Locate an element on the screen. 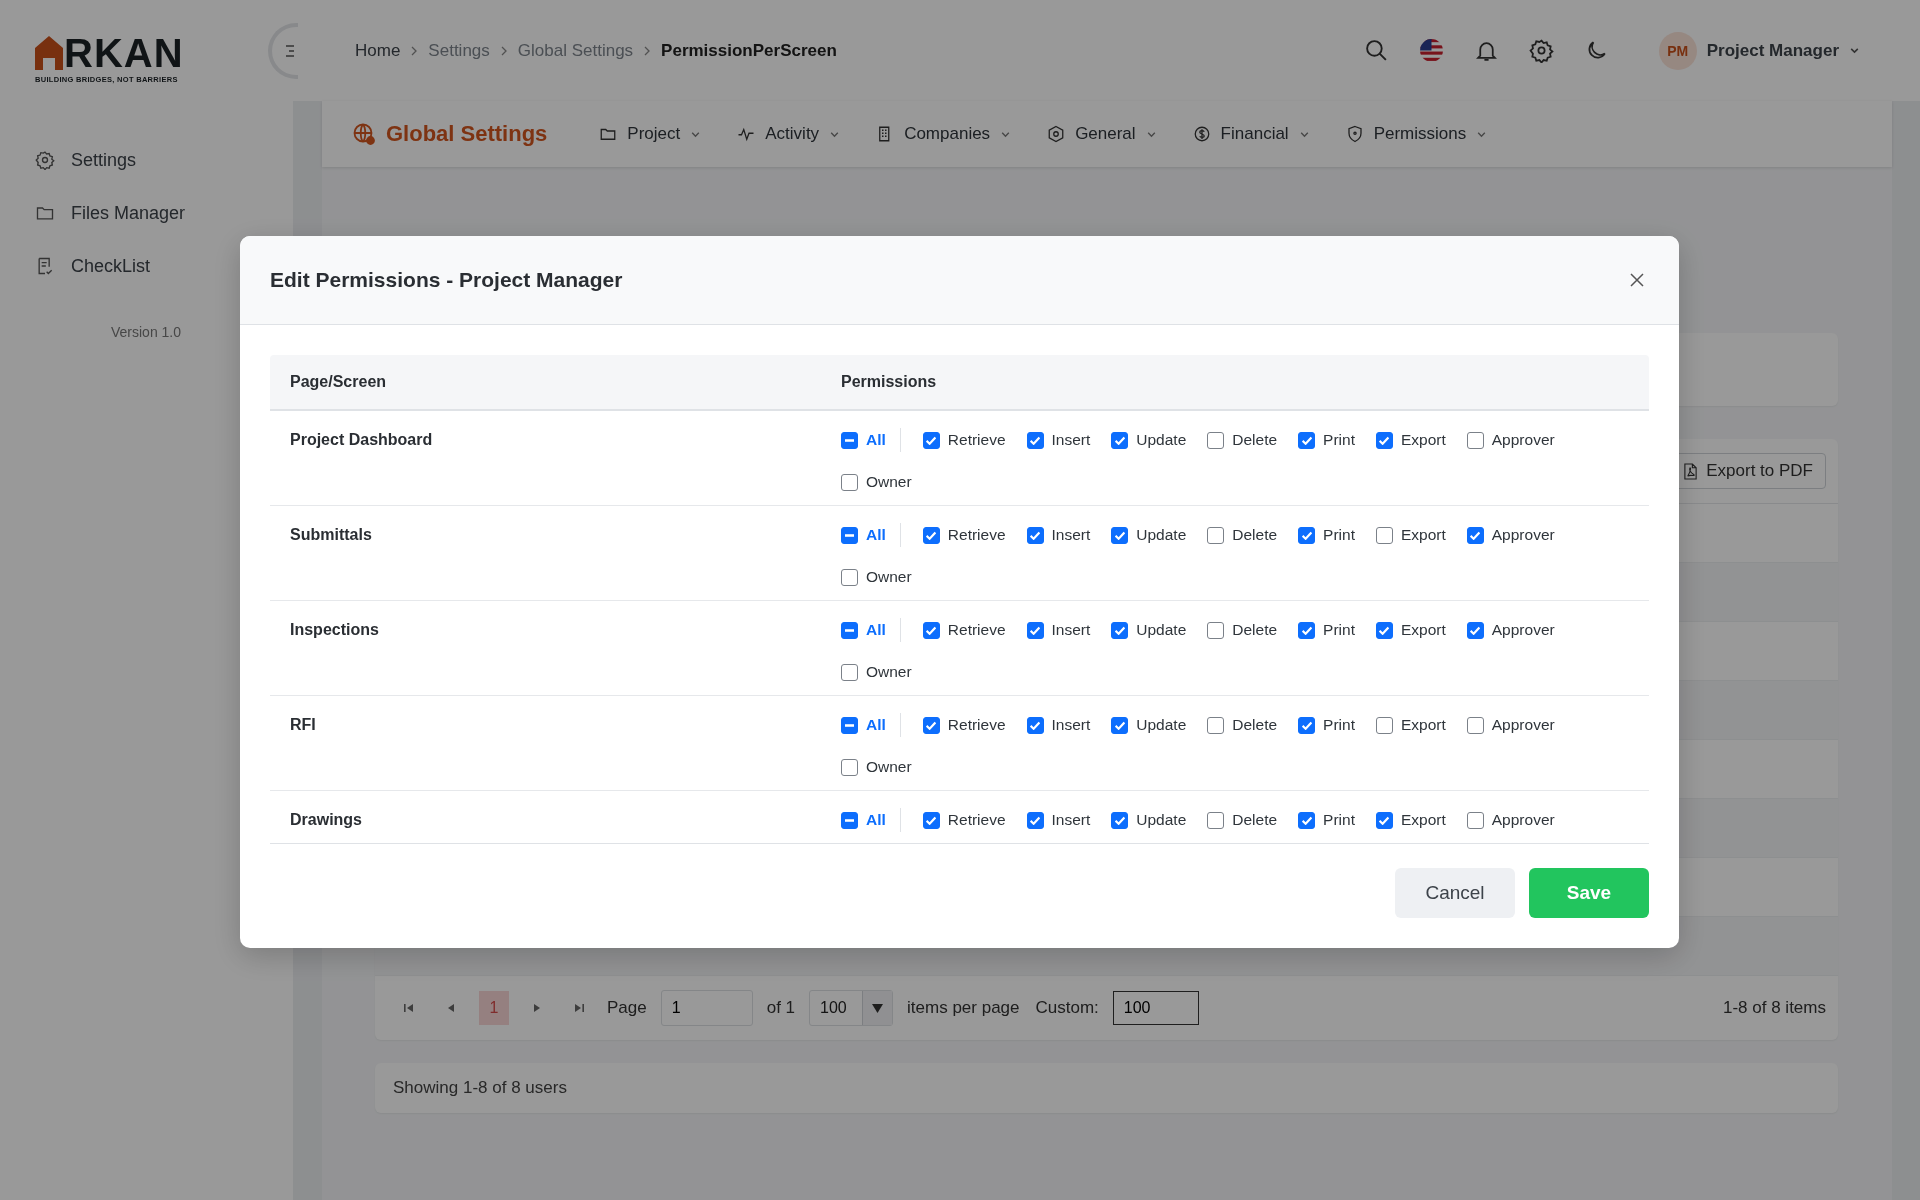  breadcrumb-link: Home is located at coordinates (378, 50).